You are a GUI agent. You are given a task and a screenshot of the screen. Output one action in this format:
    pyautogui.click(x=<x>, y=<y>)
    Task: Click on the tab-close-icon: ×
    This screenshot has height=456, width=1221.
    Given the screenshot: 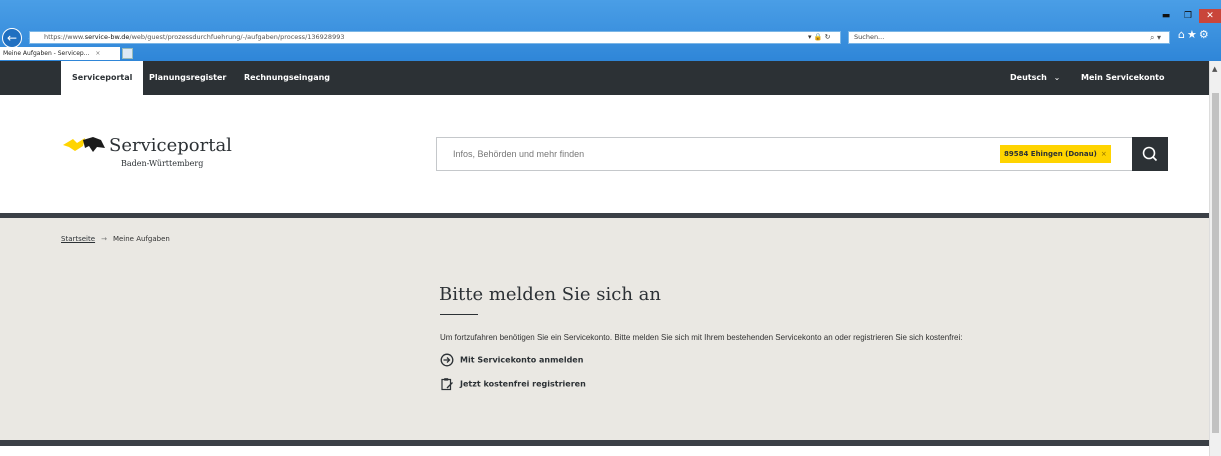 What is the action you would take?
    pyautogui.click(x=97, y=53)
    